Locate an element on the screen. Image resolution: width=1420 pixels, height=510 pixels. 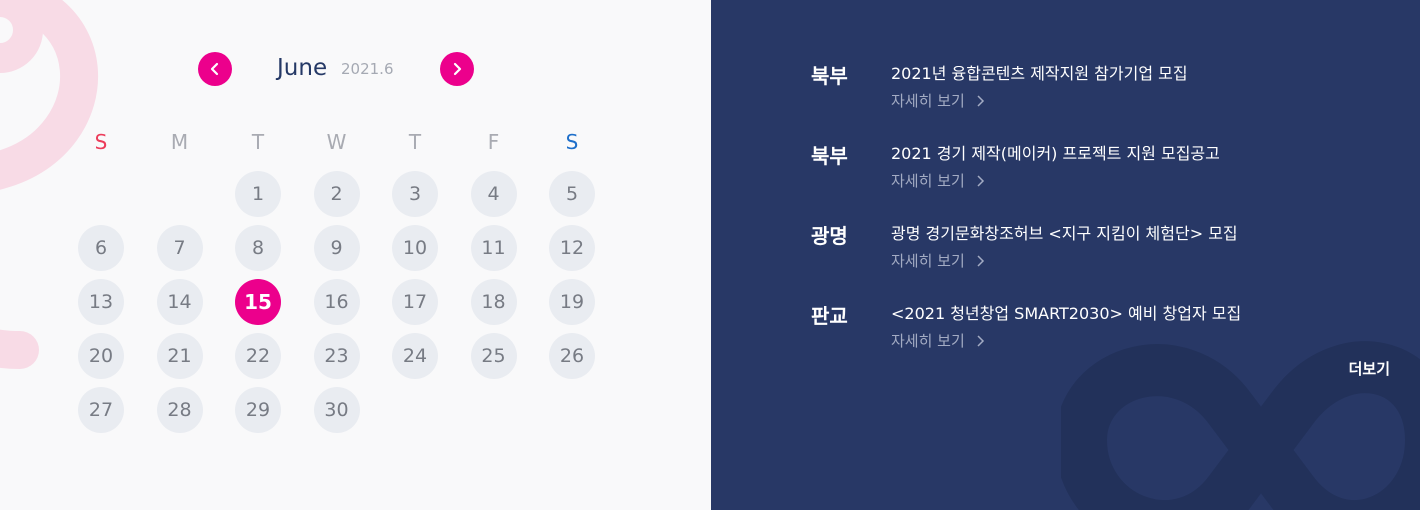
month-name: June is located at coordinates (302, 68).